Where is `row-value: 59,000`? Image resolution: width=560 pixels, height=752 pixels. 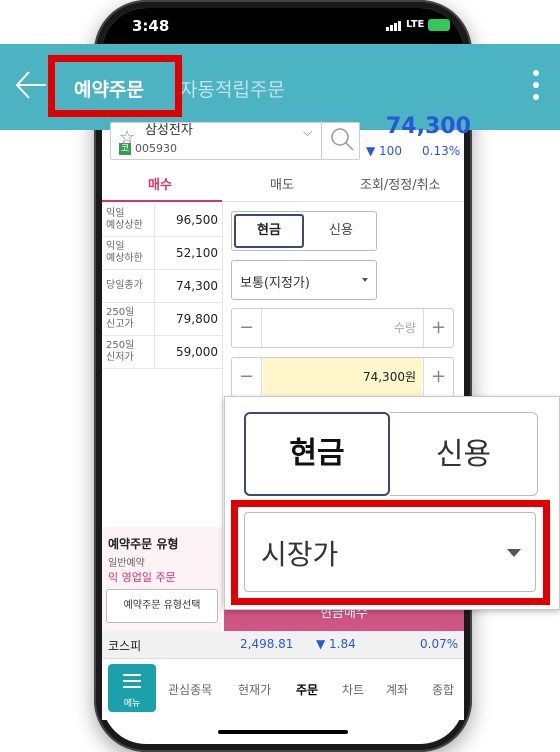
row-value: 59,000 is located at coordinates (197, 352).